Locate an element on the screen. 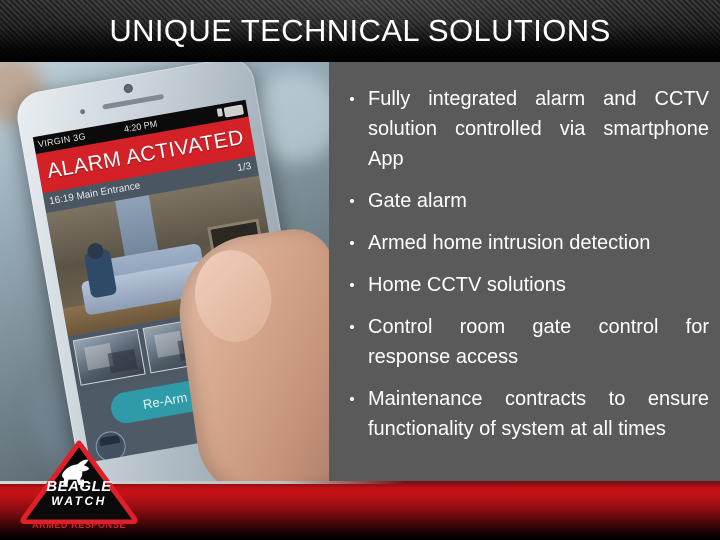  beagle-watch-logo: BEAGLE WATCH ARMED RESPONSE is located at coordinates (79, 489).